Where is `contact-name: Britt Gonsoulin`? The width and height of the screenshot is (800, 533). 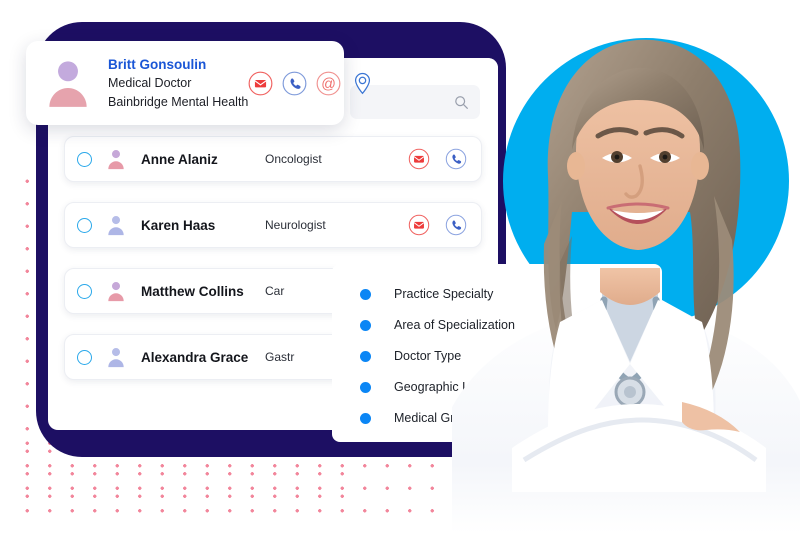 contact-name: Britt Gonsoulin is located at coordinates (157, 64).